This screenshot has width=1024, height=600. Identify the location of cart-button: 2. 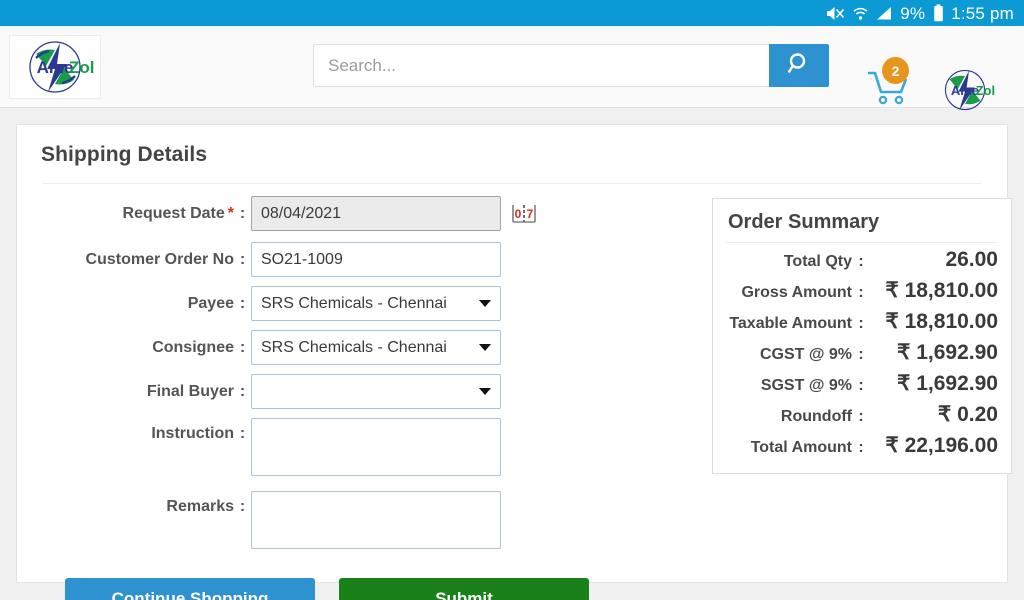
(889, 82).